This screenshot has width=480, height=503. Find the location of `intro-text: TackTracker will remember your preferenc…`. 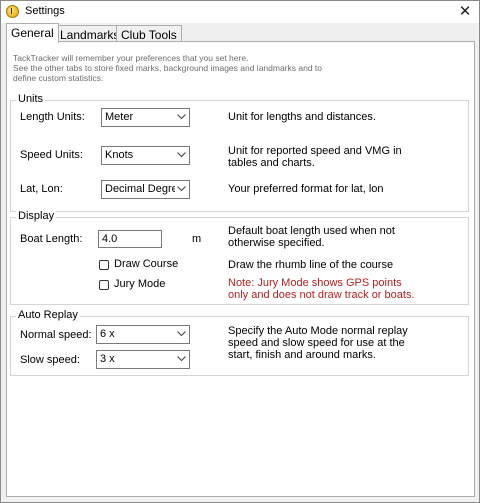

intro-text: TackTracker will remember your preferenc… is located at coordinates (178, 68).